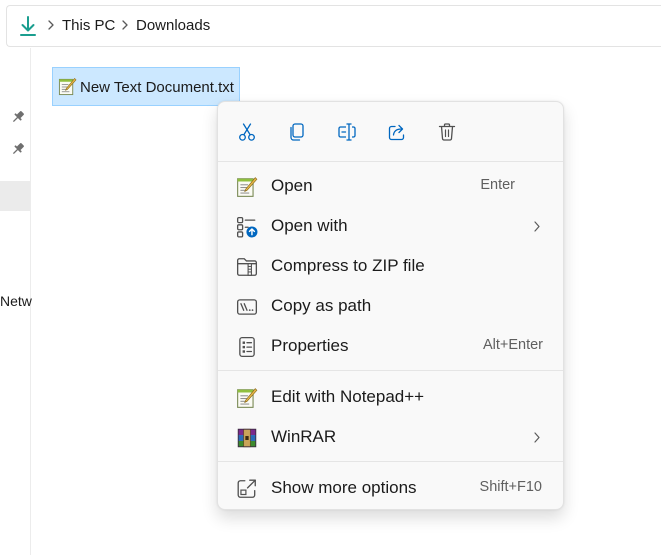  Describe the element at coordinates (247, 307) in the screenshot. I see `copy-path-icon` at that location.